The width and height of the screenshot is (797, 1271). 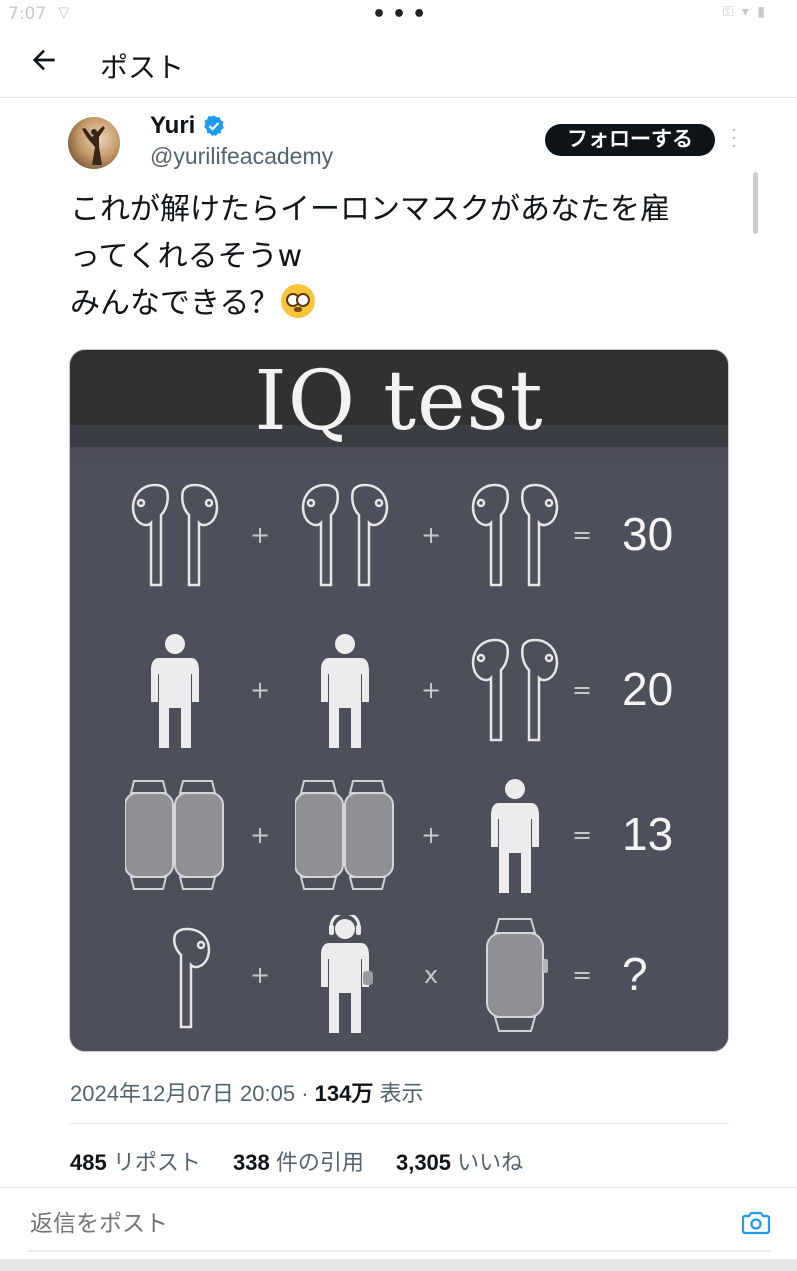 What do you see at coordinates (298, 301) in the screenshot?
I see `flushed-face-emoji-icon` at bounding box center [298, 301].